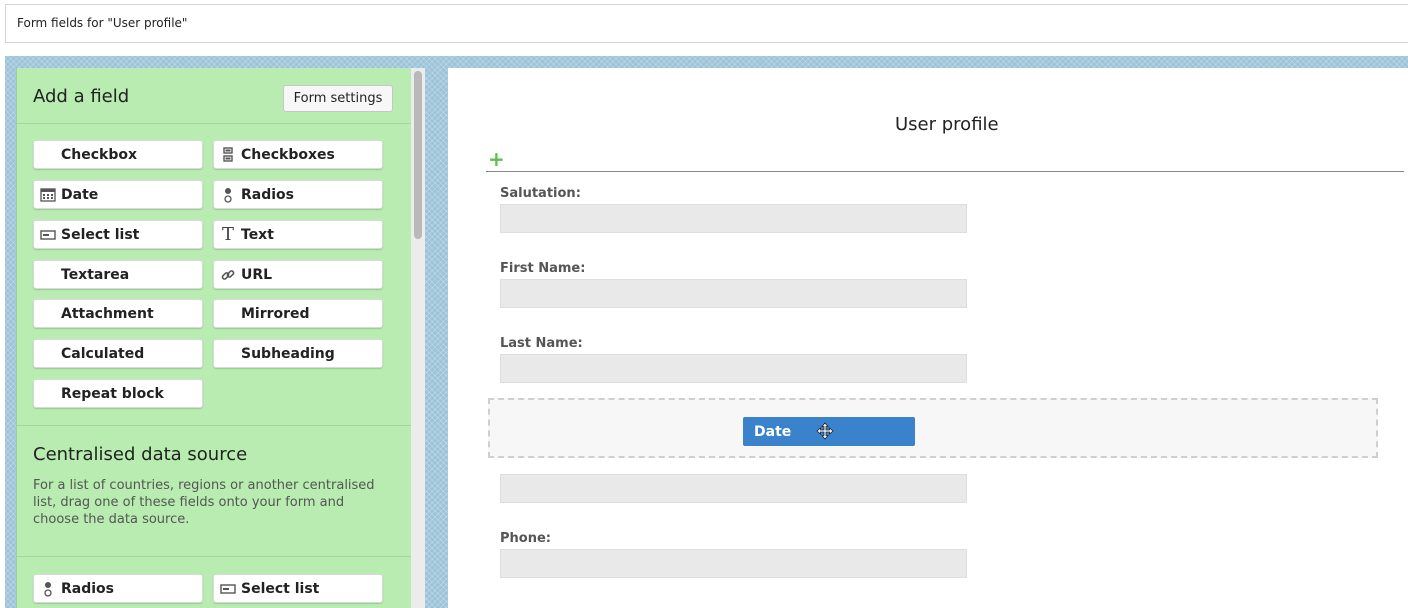 This screenshot has width=1408, height=608. I want to click on add-field-heading: Add a field, so click(81, 96).